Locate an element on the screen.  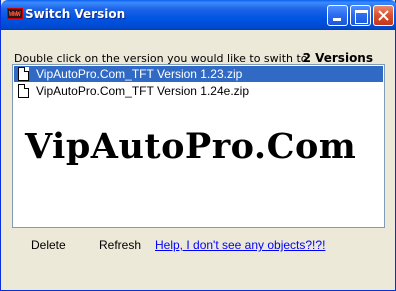
help-link: Help, I don't see any objects?!?! is located at coordinates (240, 245).